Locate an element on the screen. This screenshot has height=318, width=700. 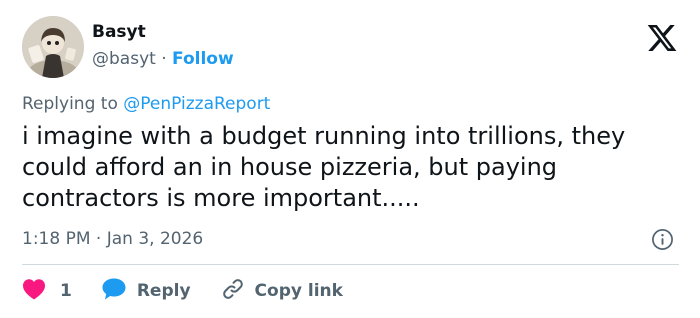
like-count: 1 is located at coordinates (66, 291).